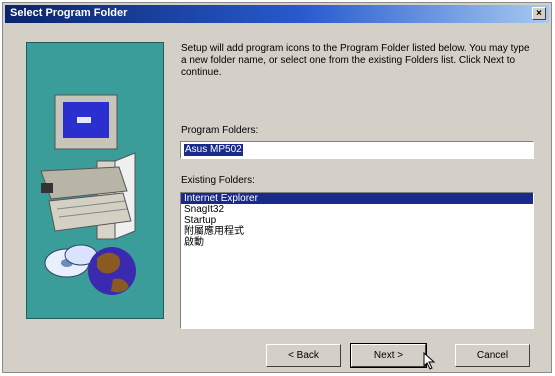 This screenshot has height=376, width=555. I want to click on list-item: 附屬應用程式, so click(357, 231).